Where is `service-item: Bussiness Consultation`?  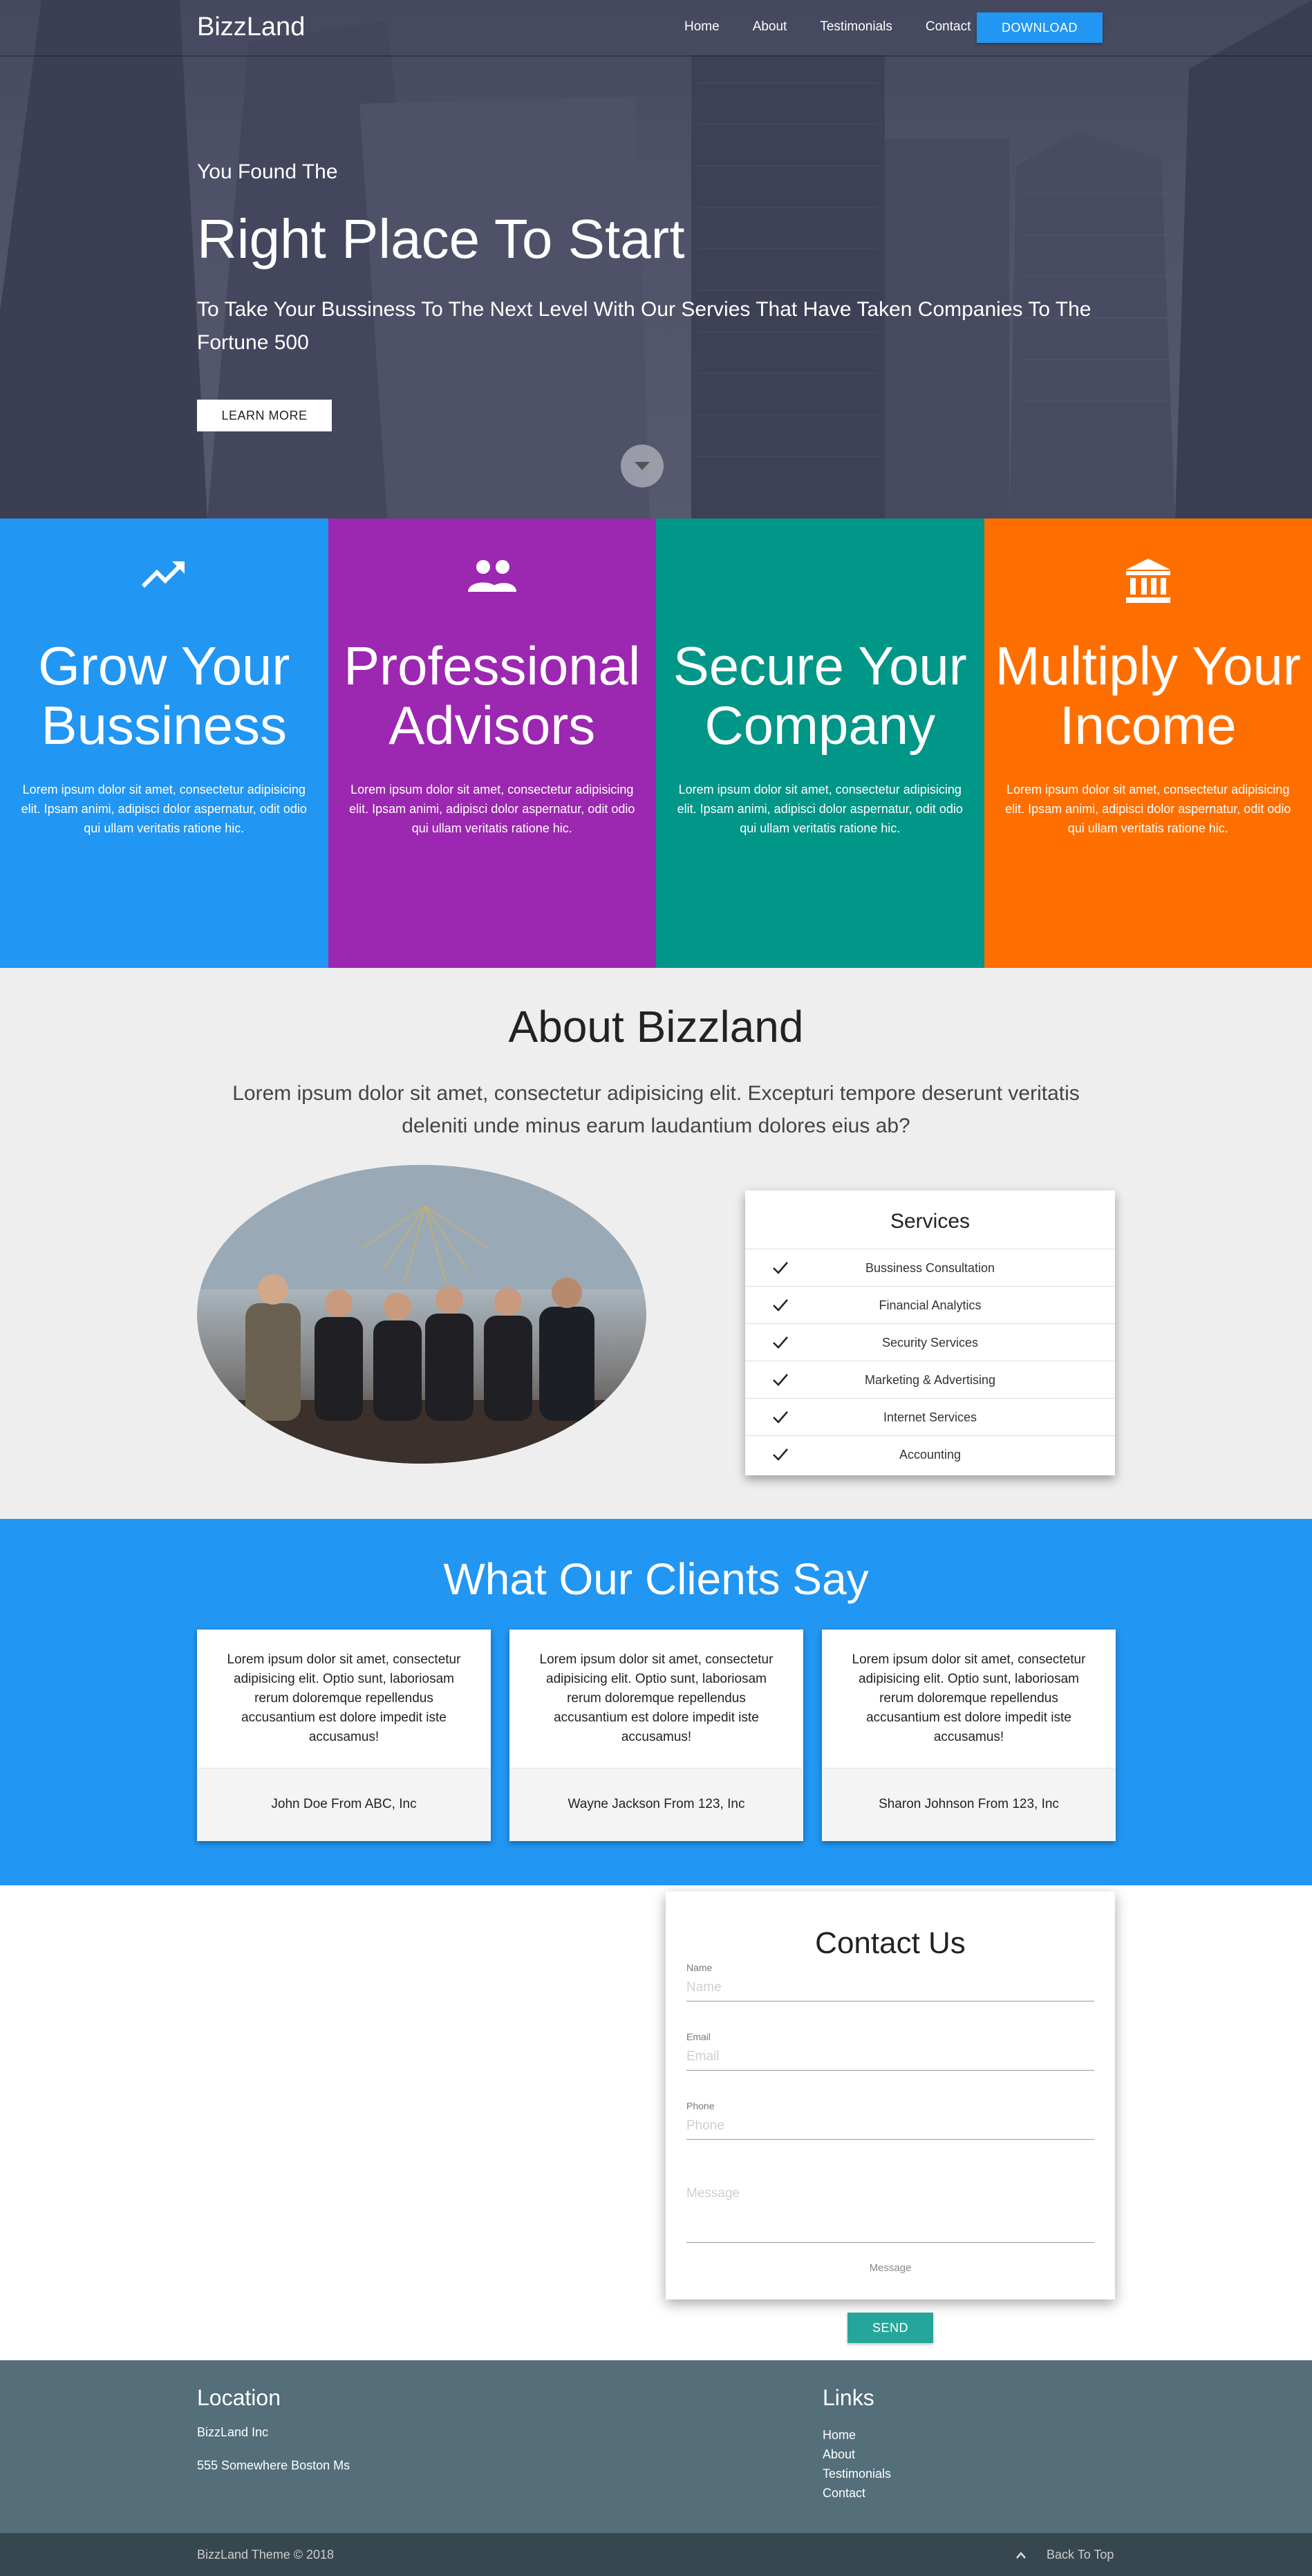
service-item: Bussiness Consultation is located at coordinates (930, 1267).